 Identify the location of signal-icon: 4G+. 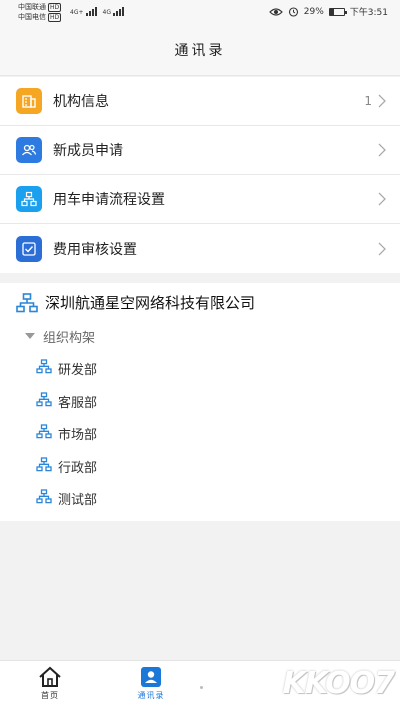
(83, 11).